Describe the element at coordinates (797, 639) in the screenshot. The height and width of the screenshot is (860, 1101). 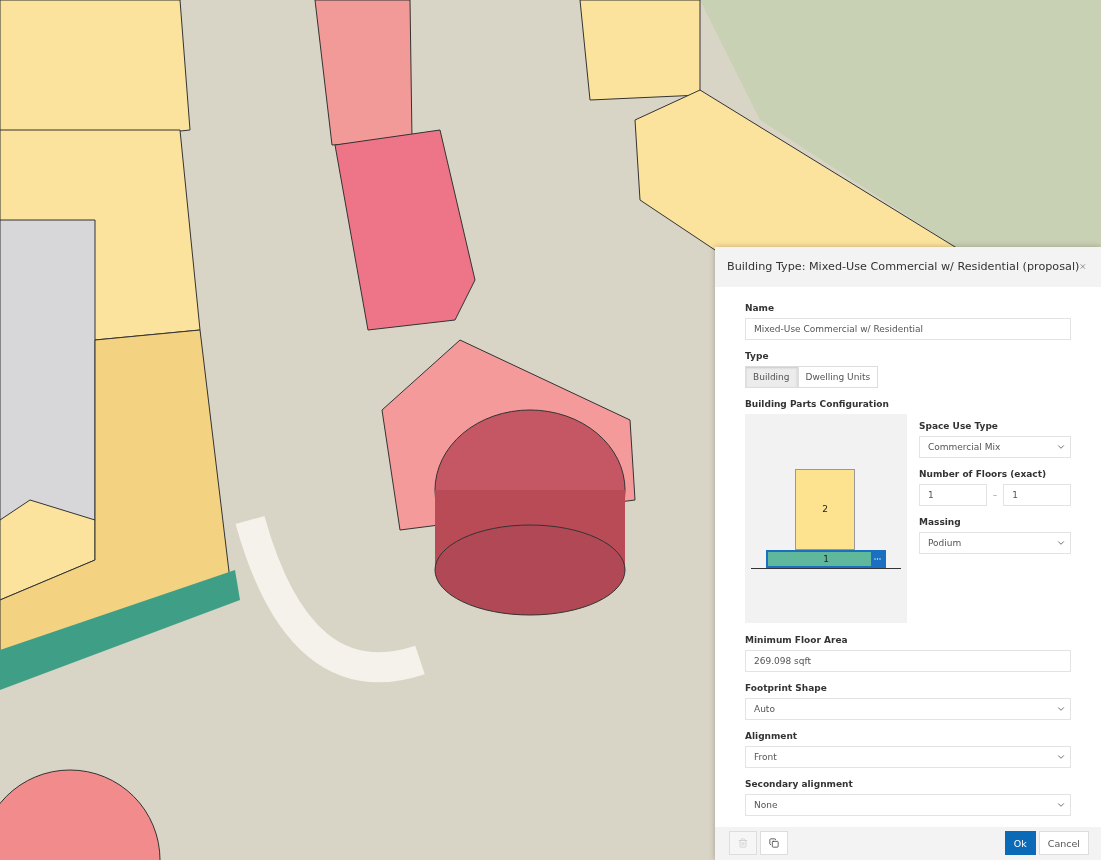
I see `field-label: Minimum Floor Area` at that location.